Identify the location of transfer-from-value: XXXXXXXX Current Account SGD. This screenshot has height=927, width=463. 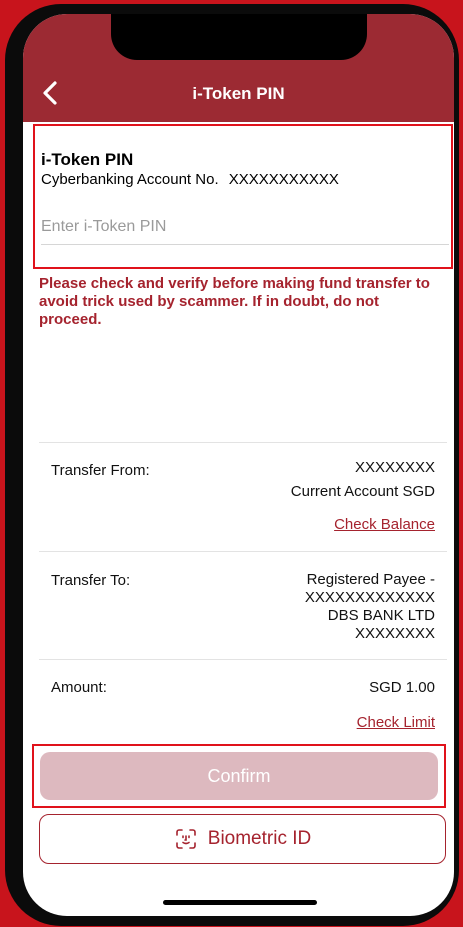
(363, 480).